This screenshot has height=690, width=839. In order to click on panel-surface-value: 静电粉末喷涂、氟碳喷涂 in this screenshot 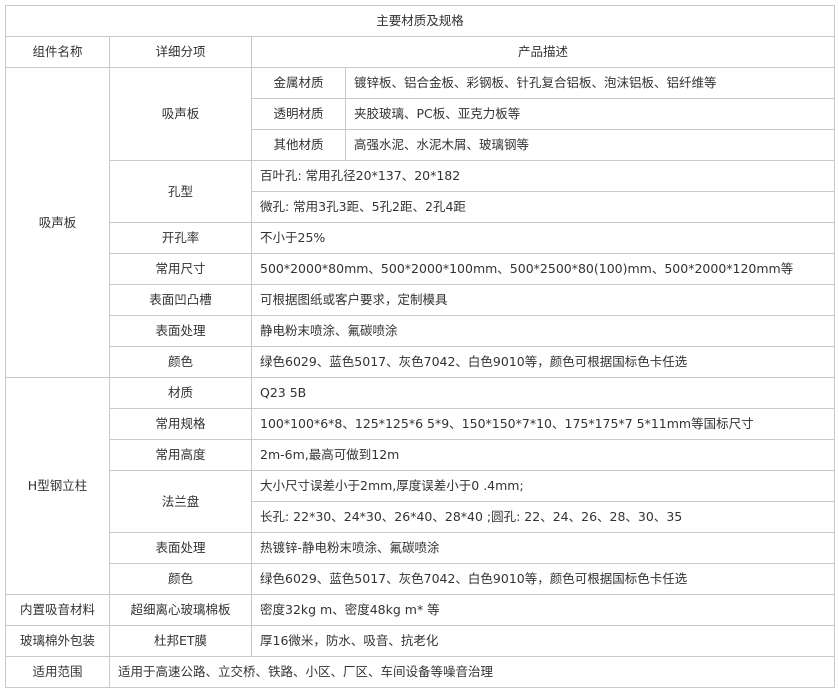, I will do `click(543, 331)`.